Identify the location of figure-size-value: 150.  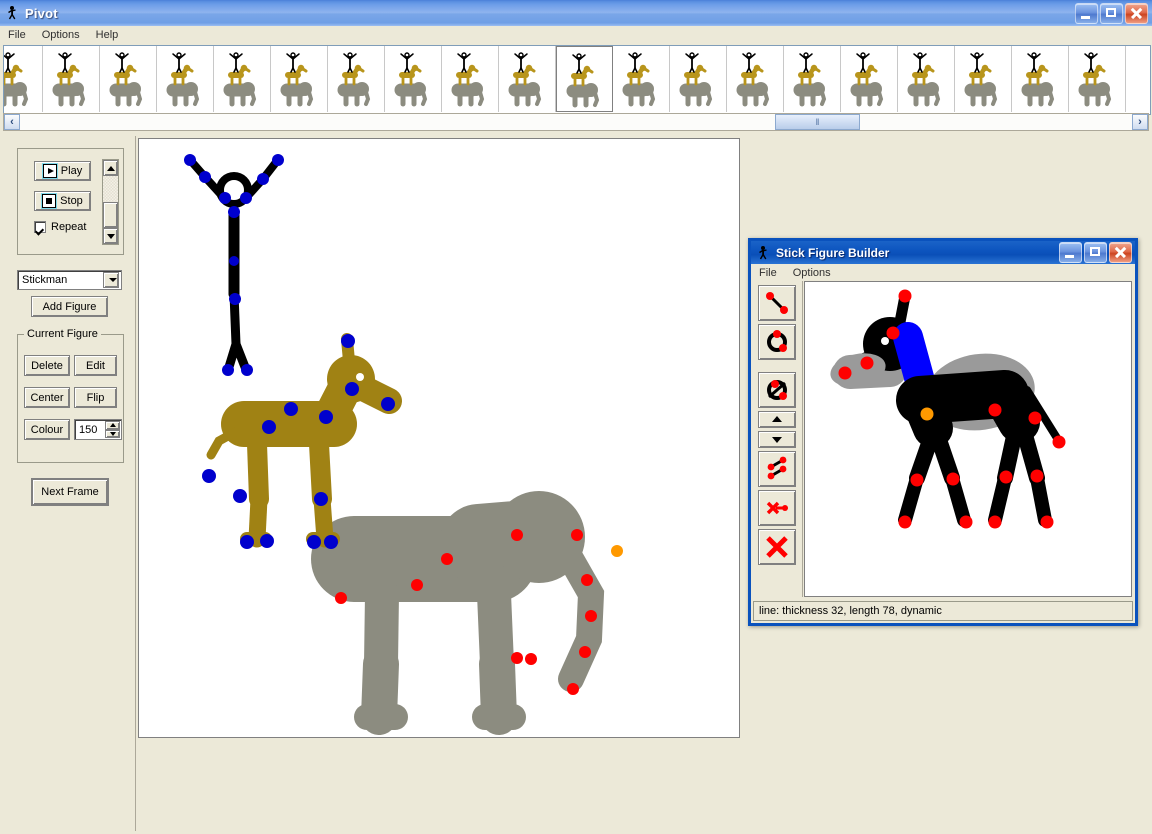
(88, 429).